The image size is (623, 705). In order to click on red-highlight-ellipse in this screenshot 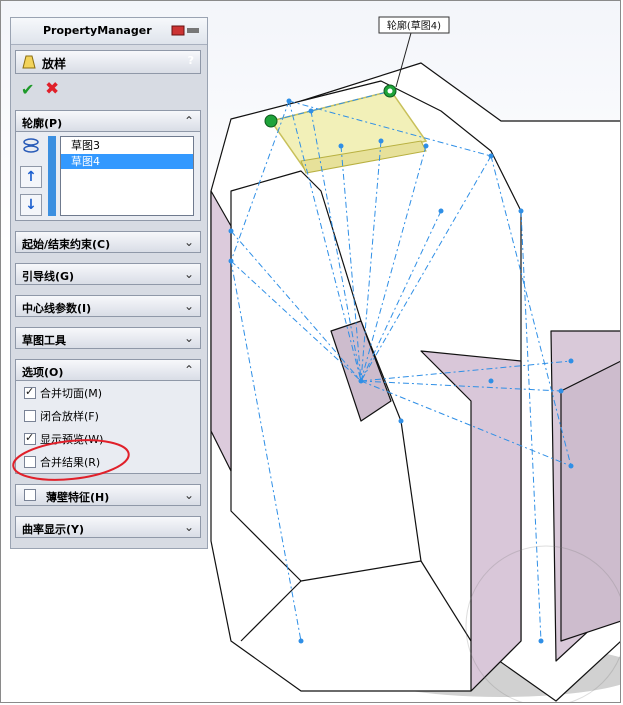, I will do `click(71, 460)`.